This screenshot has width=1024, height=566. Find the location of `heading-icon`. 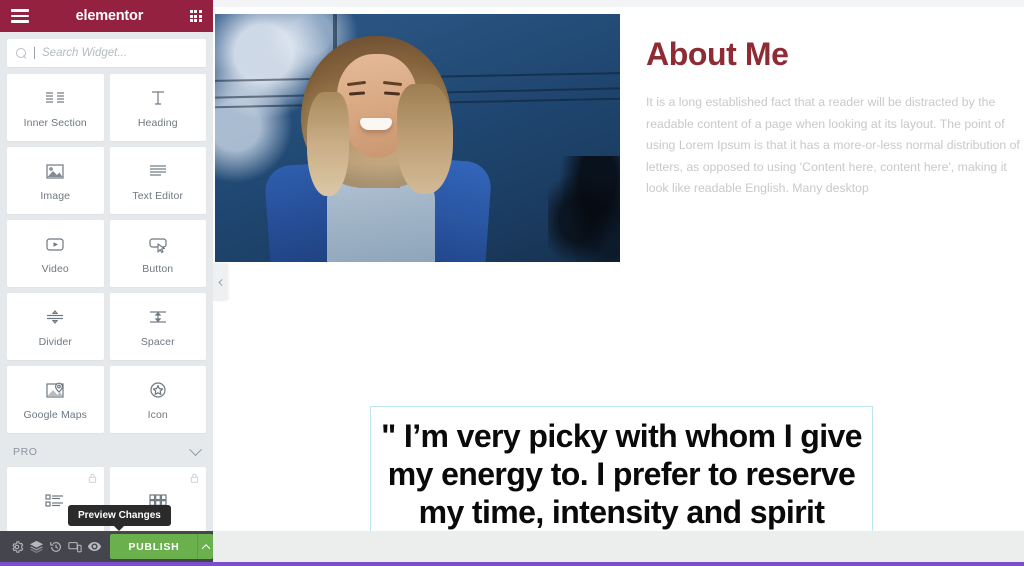

heading-icon is located at coordinates (158, 98).